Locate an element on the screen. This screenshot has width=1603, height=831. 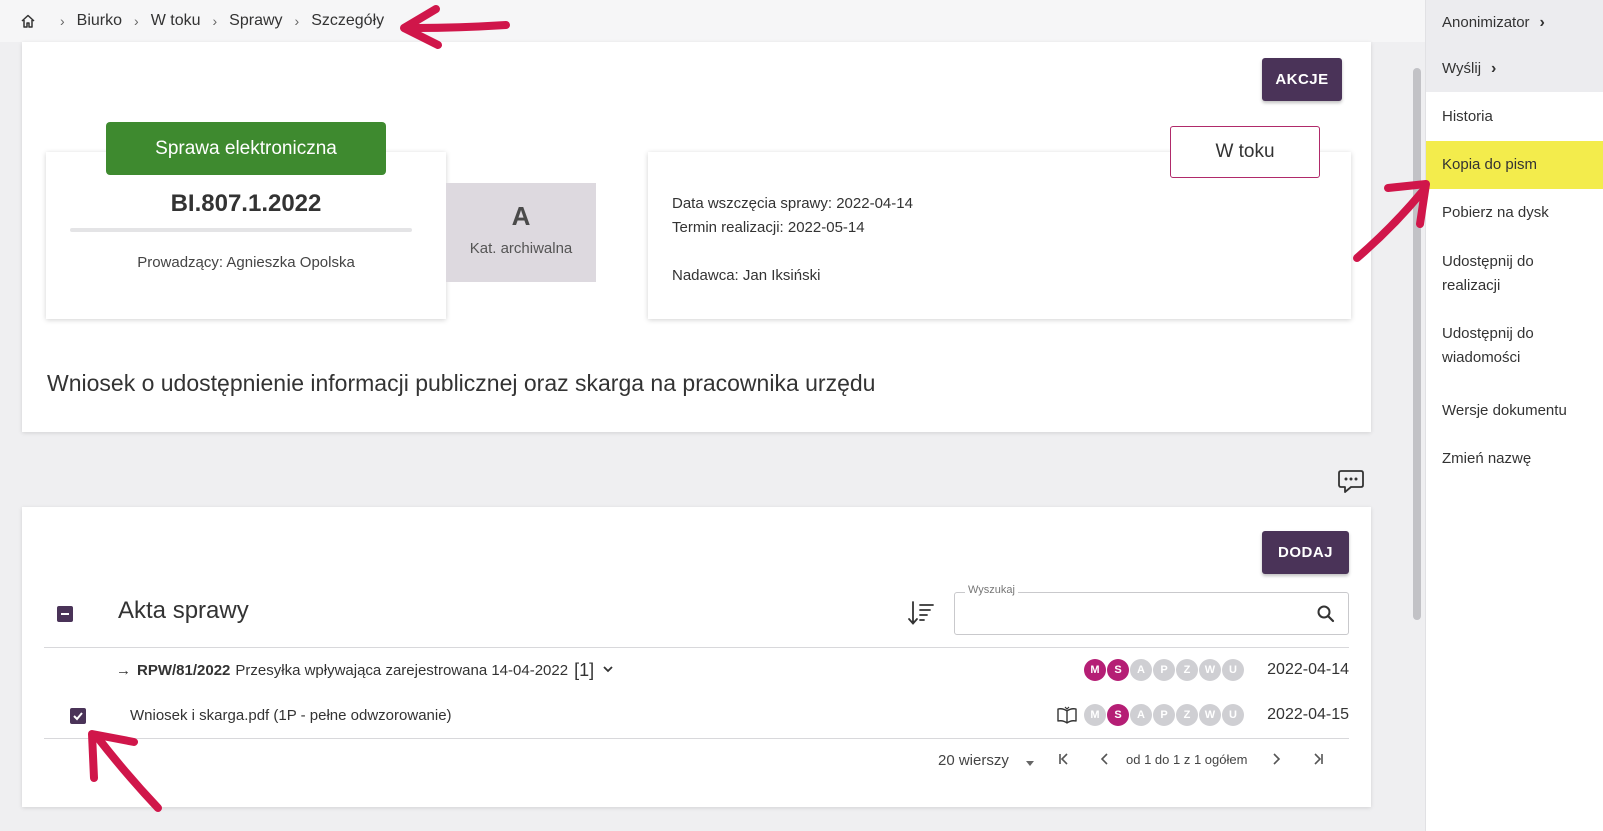
next-page-icon is located at coordinates (1276, 761).